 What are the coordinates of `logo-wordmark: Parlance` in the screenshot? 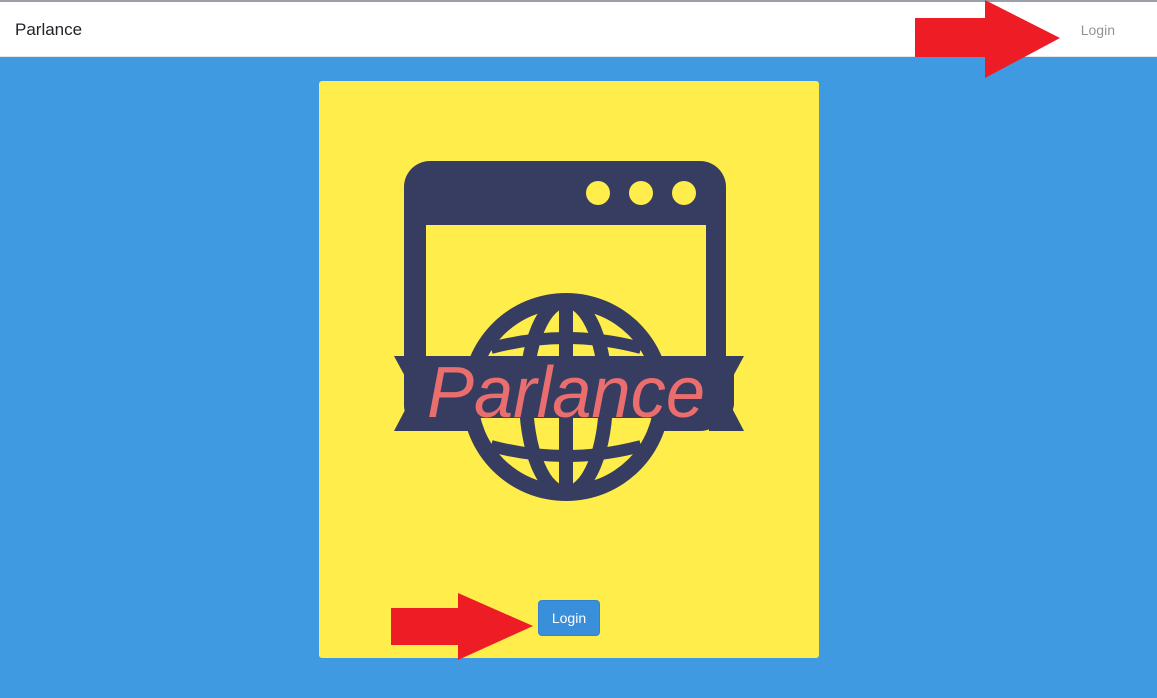 It's located at (566, 393).